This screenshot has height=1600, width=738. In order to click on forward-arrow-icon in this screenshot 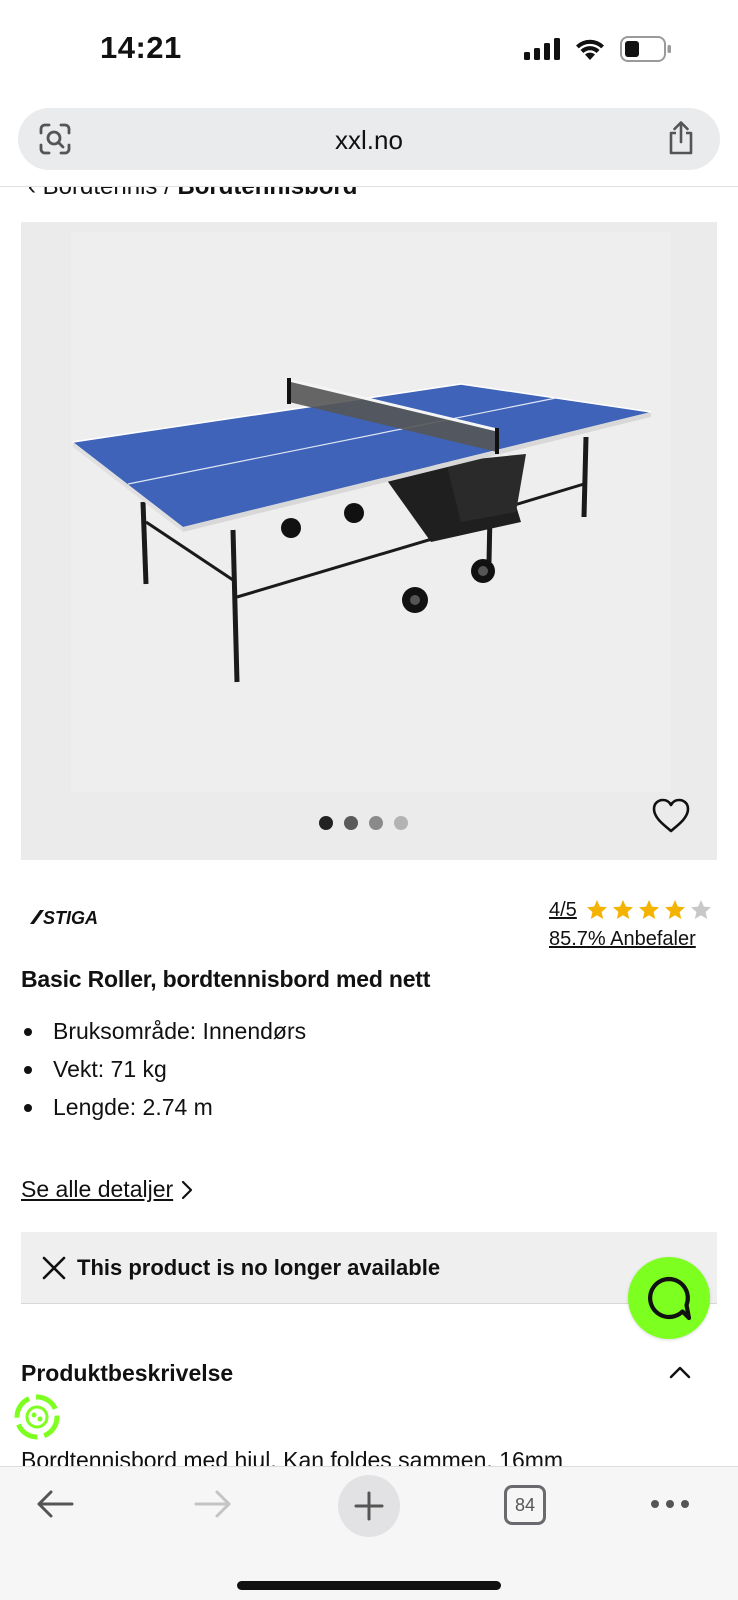, I will do `click(212, 1504)`.